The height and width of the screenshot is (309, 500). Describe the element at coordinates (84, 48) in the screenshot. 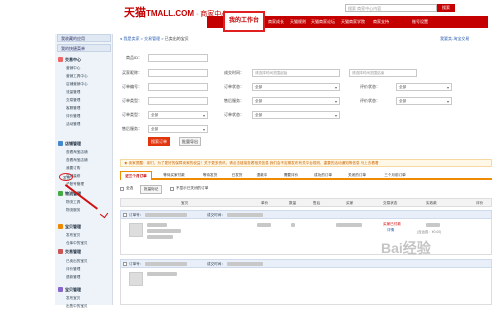

I see `sidebar-shortcuts: 我的快捷菜单` at that location.